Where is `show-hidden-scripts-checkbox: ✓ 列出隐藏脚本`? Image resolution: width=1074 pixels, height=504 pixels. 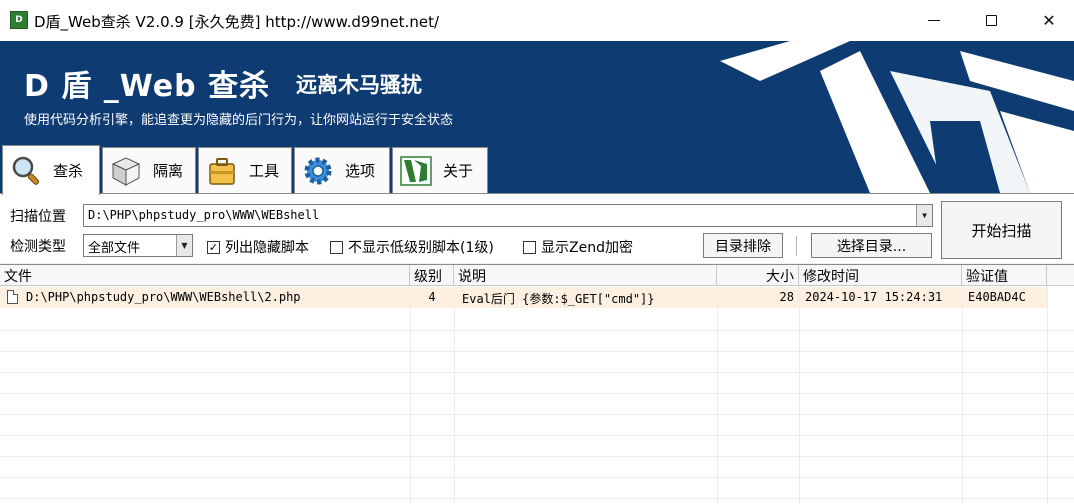
show-hidden-scripts-checkbox: ✓ 列出隐藏脚本 is located at coordinates (258, 247).